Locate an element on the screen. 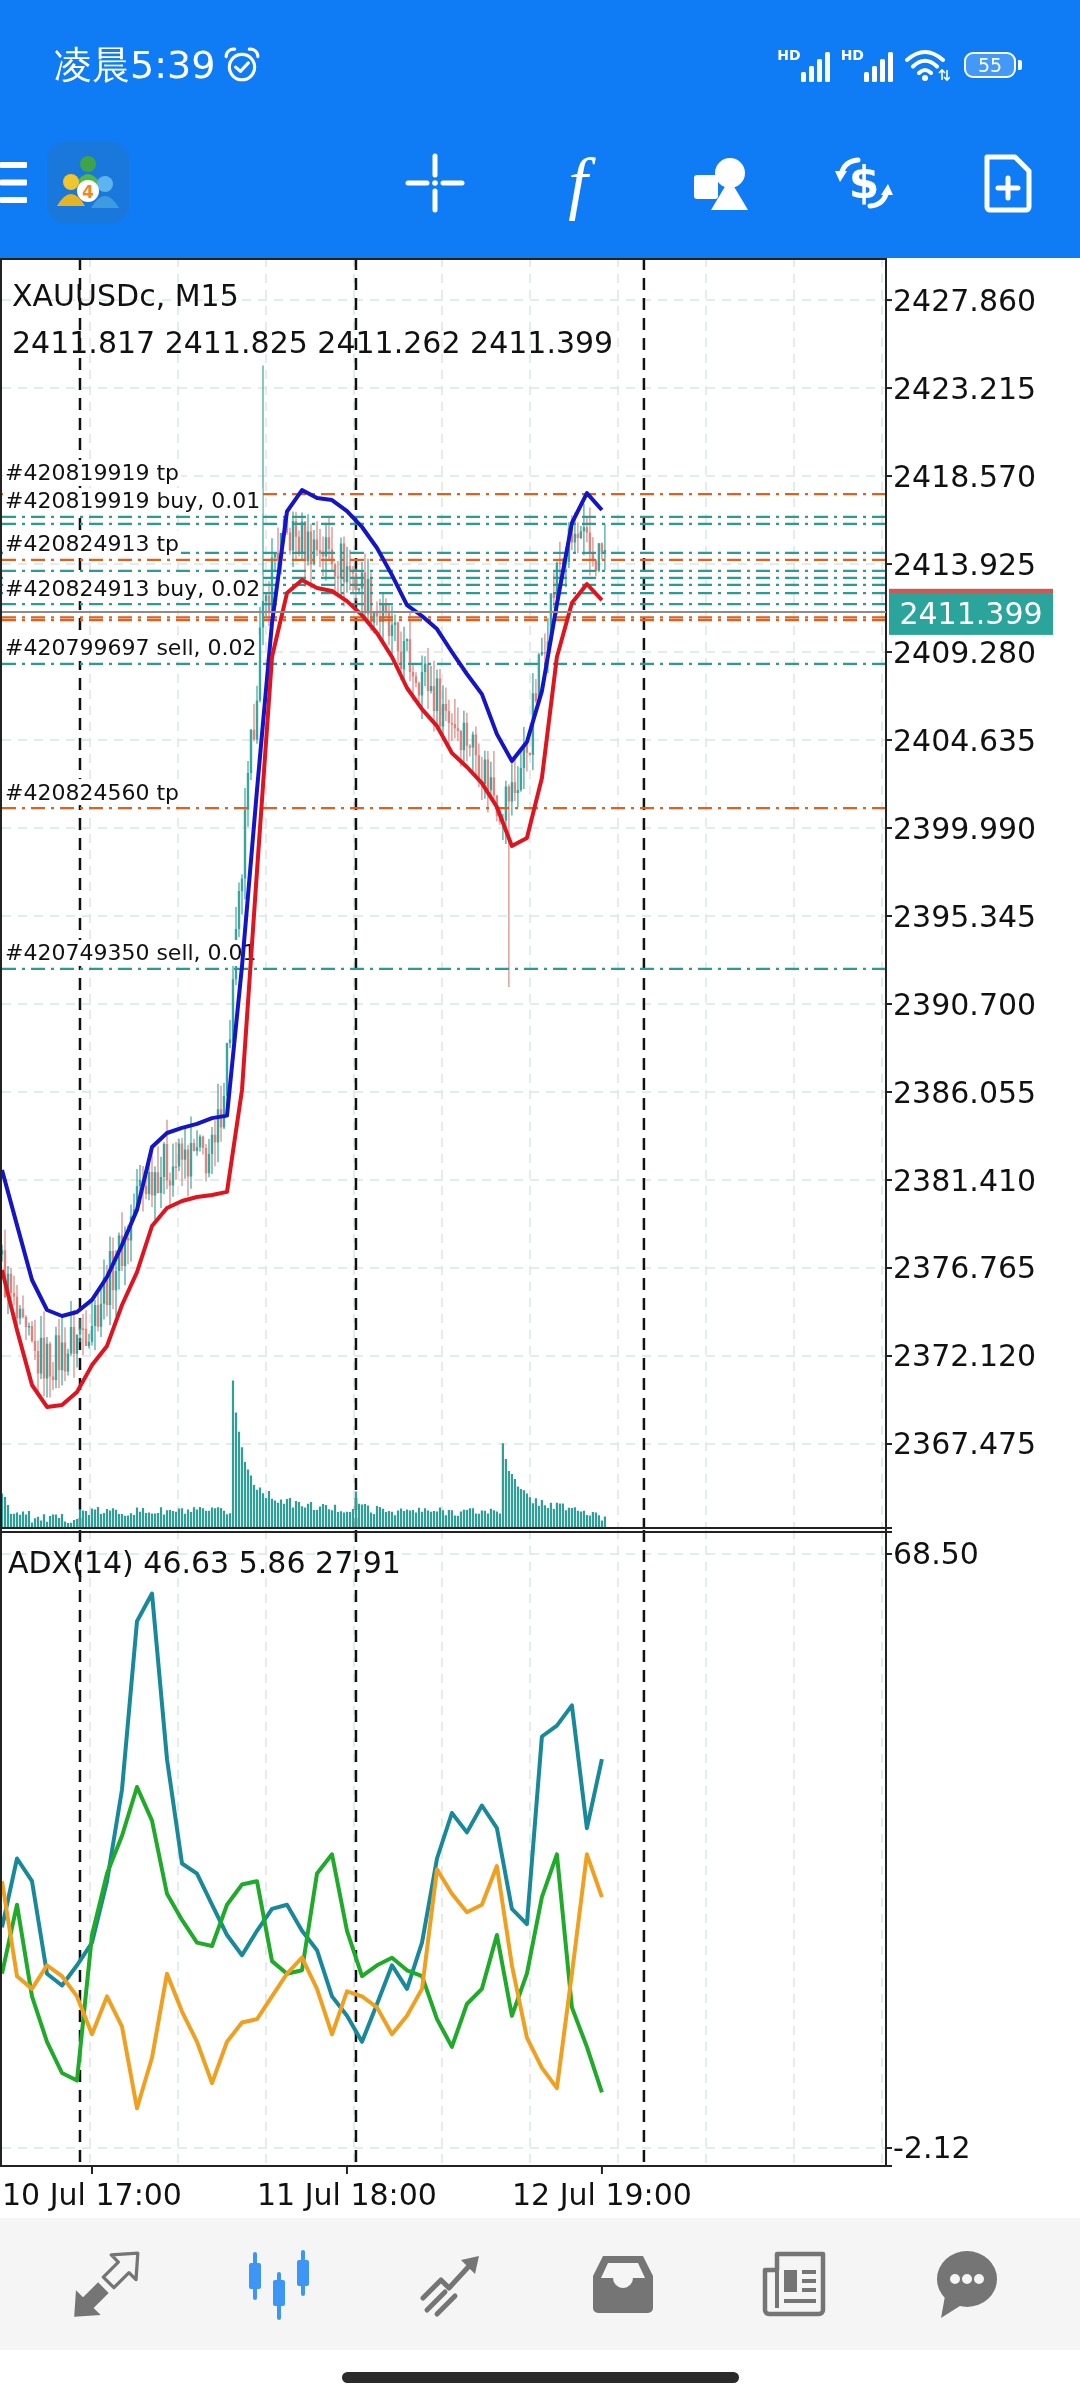 This screenshot has width=1080, height=2400. price-axis-label: 2427.860 is located at coordinates (965, 300).